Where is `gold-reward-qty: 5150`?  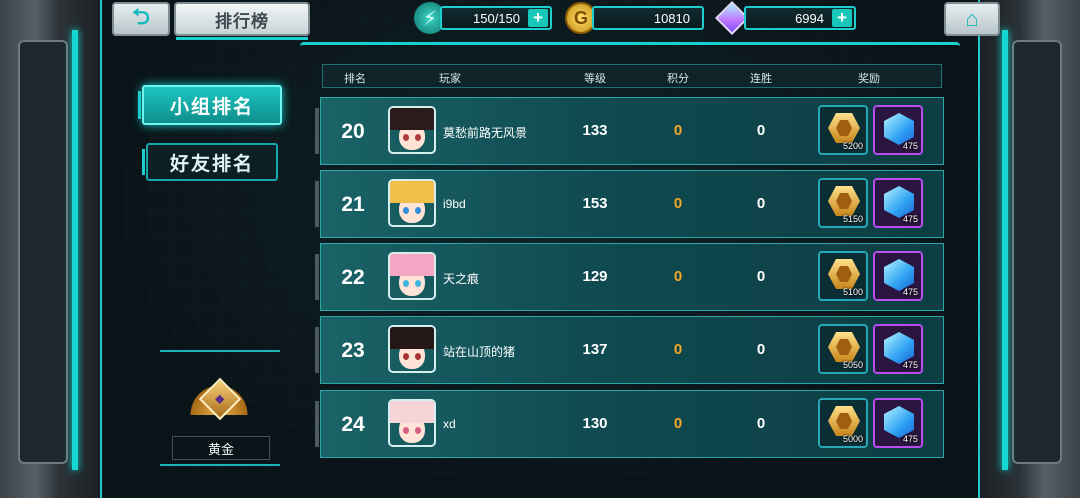 gold-reward-qty: 5150 is located at coordinates (852, 219).